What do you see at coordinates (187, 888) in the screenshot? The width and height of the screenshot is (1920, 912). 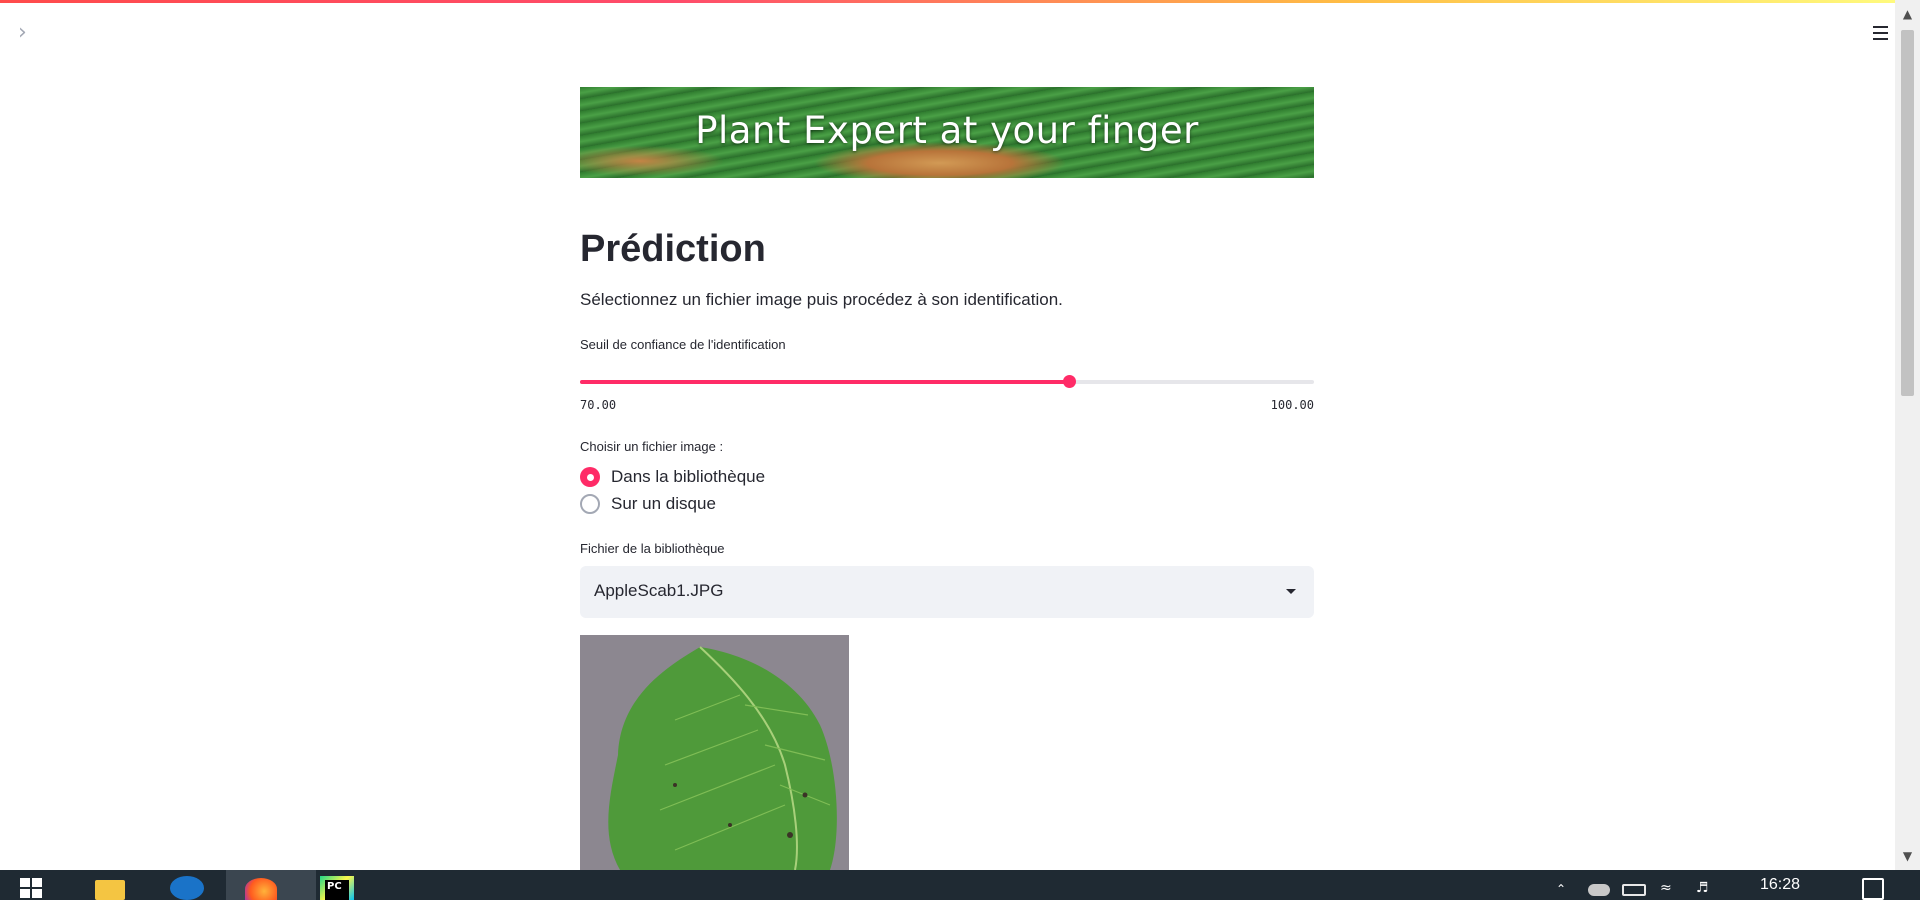 I see `mail-client-icon` at bounding box center [187, 888].